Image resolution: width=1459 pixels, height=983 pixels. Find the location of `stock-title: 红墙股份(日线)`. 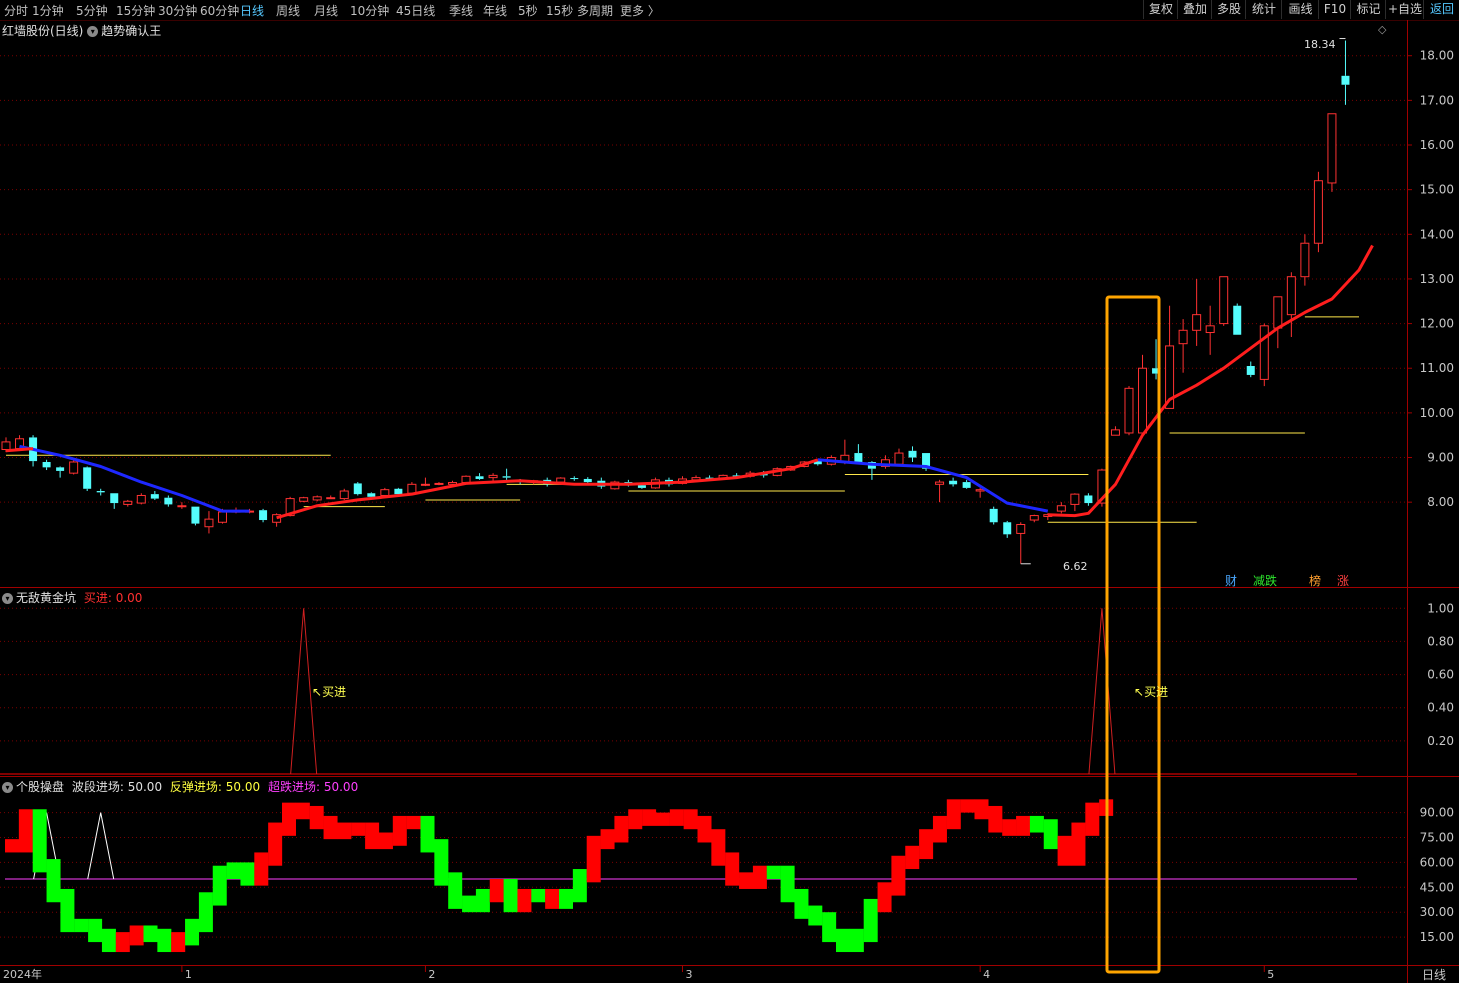

stock-title: 红墙股份(日线) is located at coordinates (43, 31).